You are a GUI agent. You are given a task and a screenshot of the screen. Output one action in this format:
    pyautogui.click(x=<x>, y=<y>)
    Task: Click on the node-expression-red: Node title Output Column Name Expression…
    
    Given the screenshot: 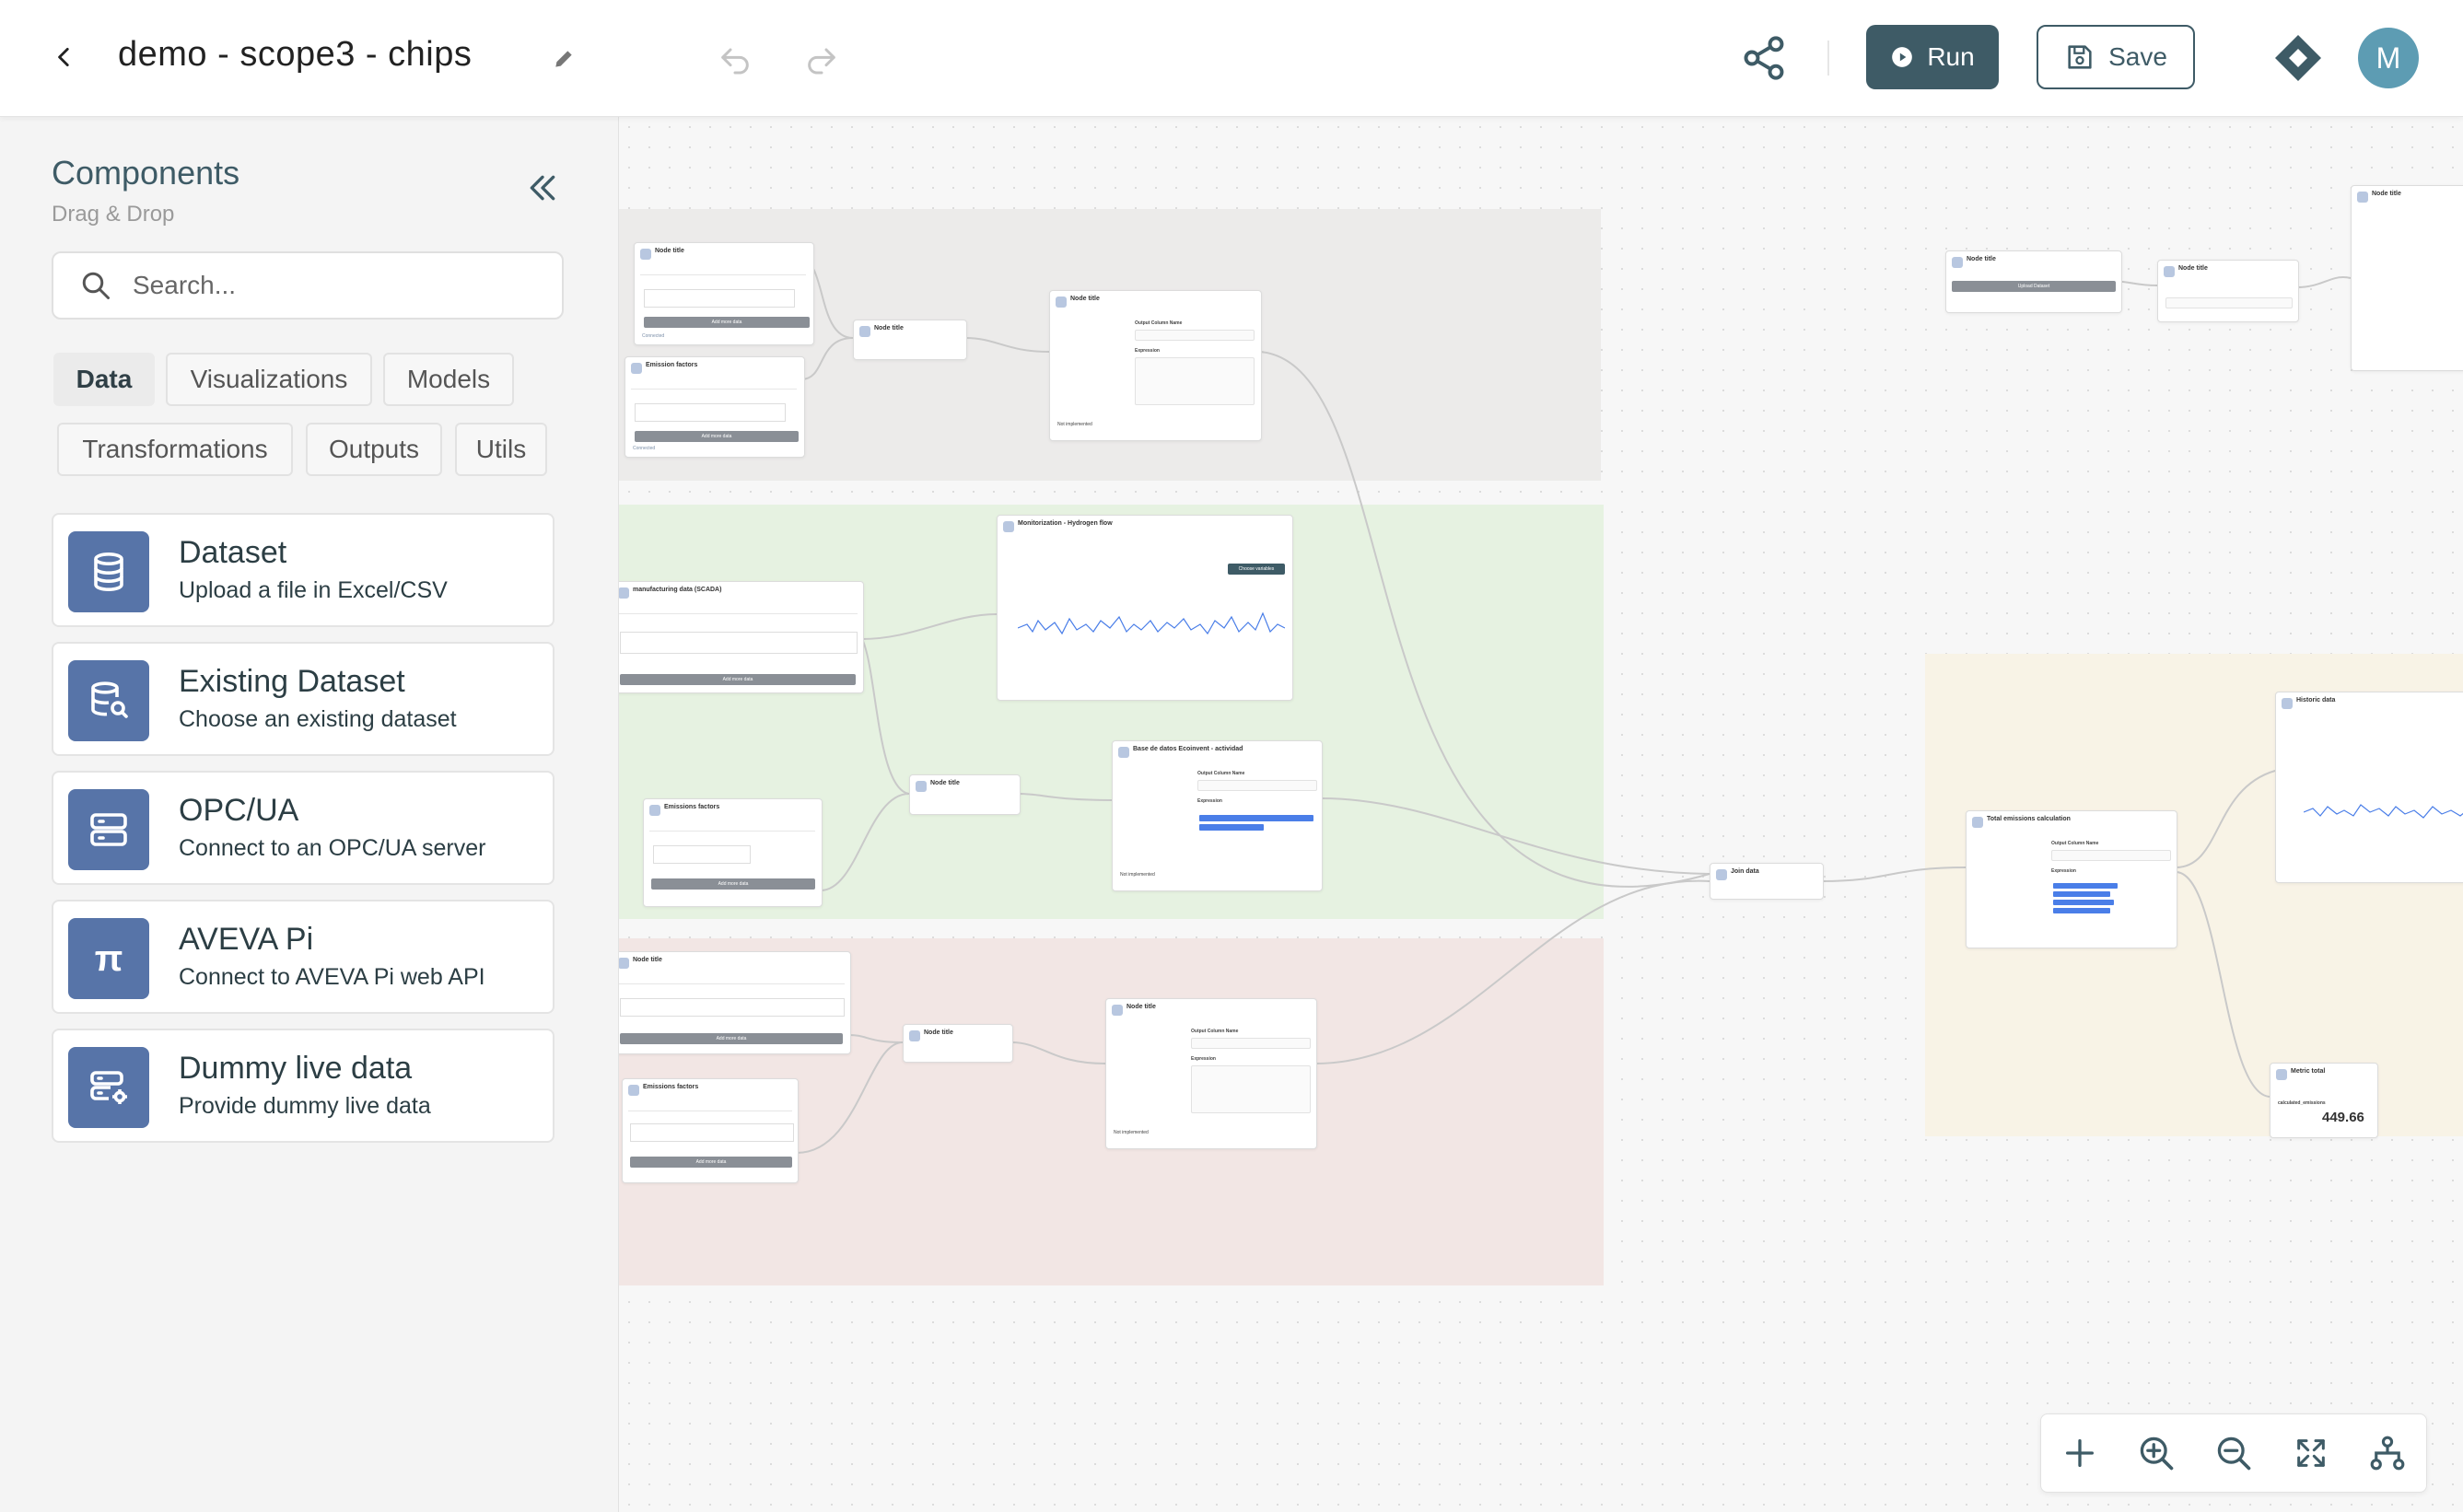 What is the action you would take?
    pyautogui.click(x=1211, y=1073)
    